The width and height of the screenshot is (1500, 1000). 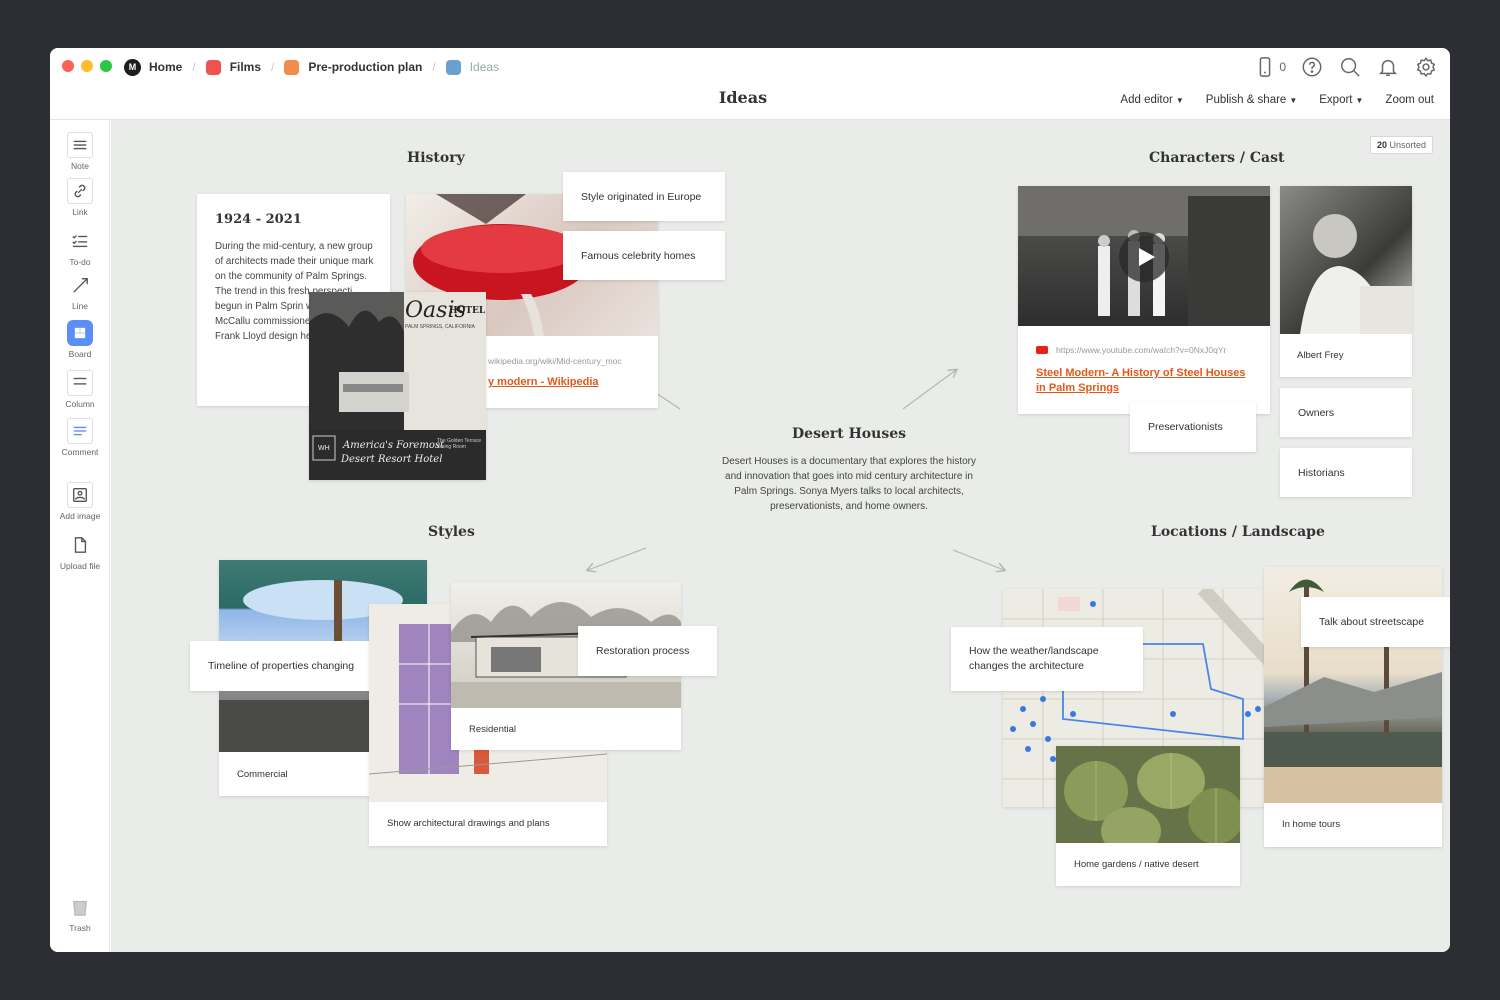 I want to click on publish-share-button: Publish & share ▼, so click(x=1251, y=100).